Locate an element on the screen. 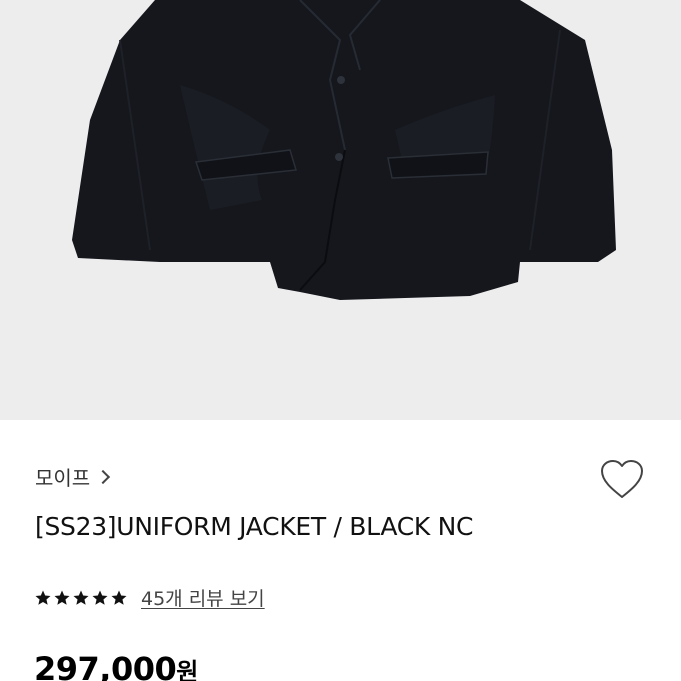 Image resolution: width=681 pixels, height=681 pixels. product-title: [SS23]UNIFORM JACKET / BLACK NC is located at coordinates (254, 526).